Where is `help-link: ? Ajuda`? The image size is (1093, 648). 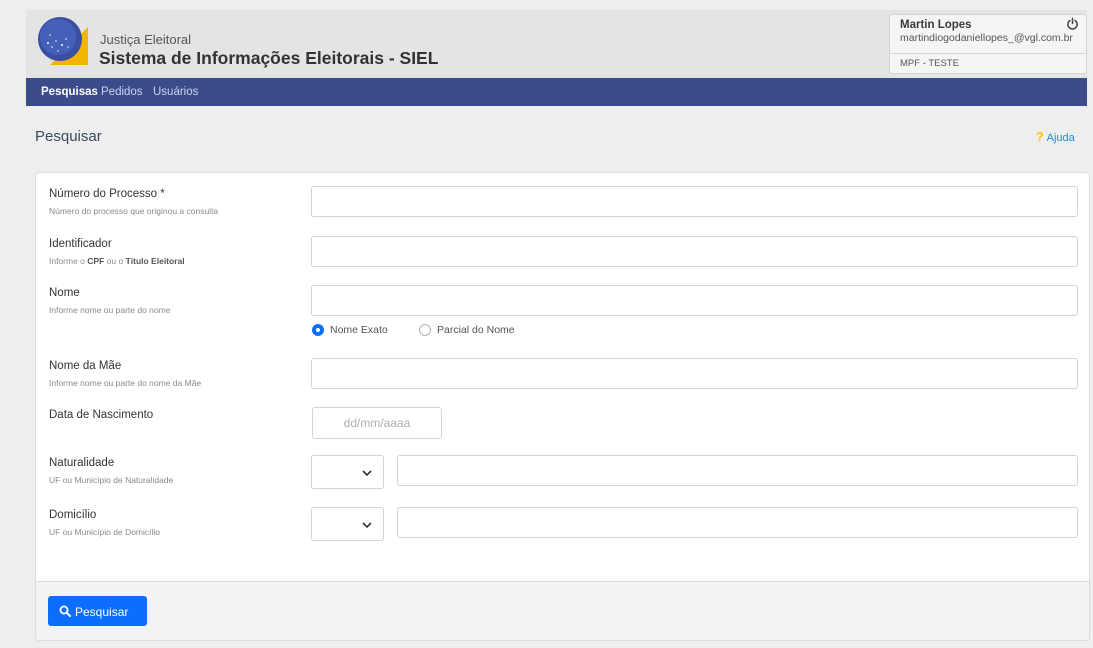
help-link: ? Ajuda is located at coordinates (1055, 137).